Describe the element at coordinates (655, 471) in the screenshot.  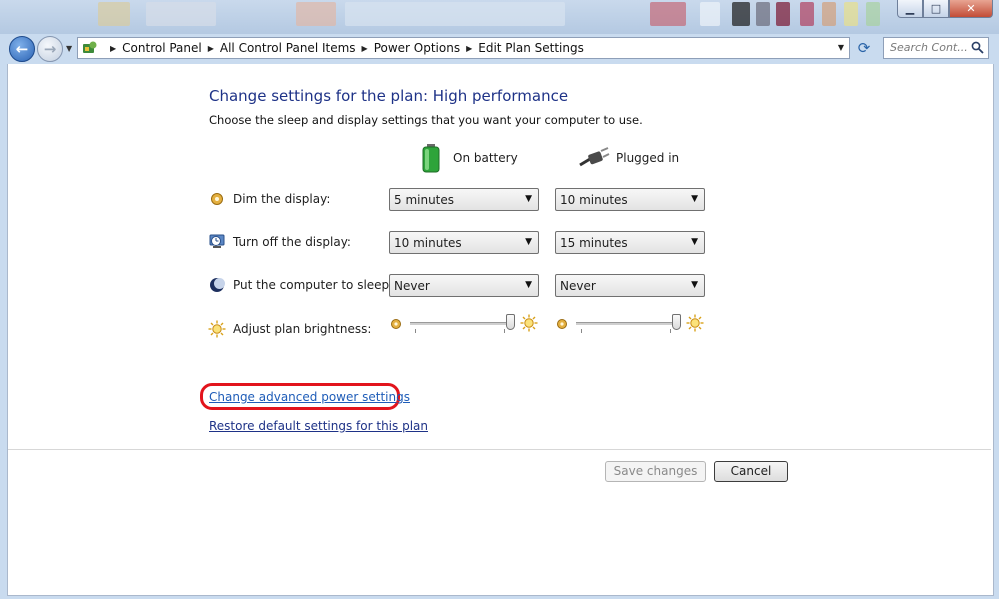
I see `save-changes-button: Save changes` at that location.